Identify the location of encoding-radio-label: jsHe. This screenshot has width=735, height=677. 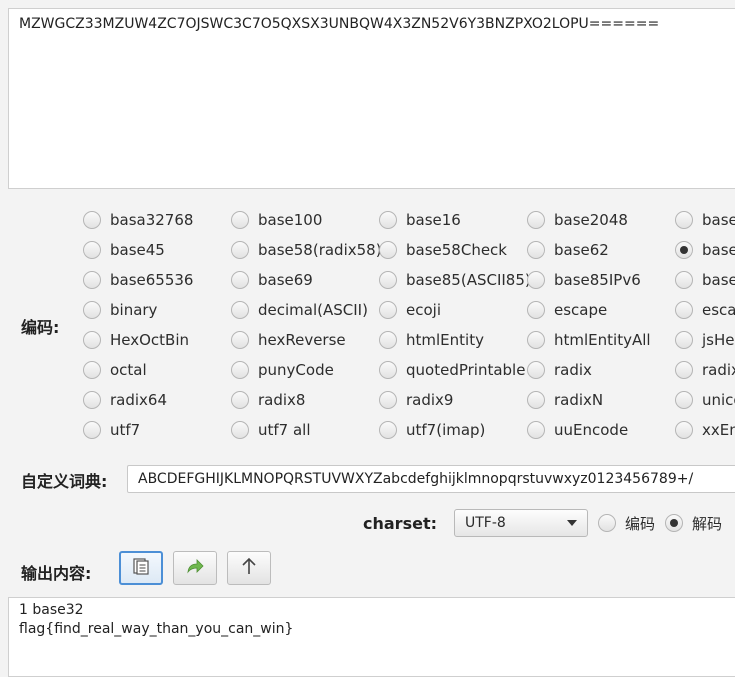
(718, 340).